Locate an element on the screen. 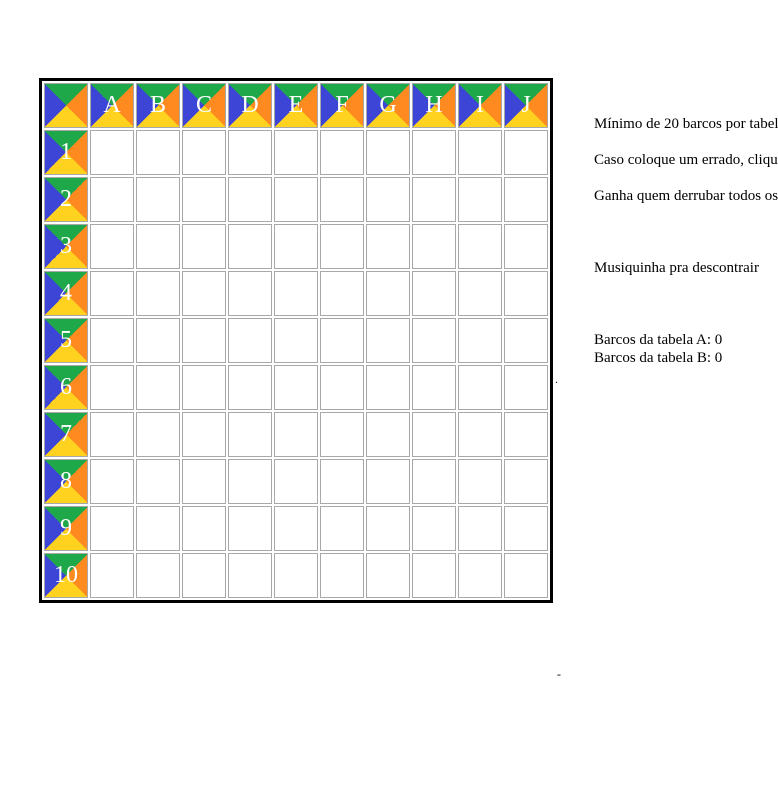  board-cell-j8 is located at coordinates (526, 481).